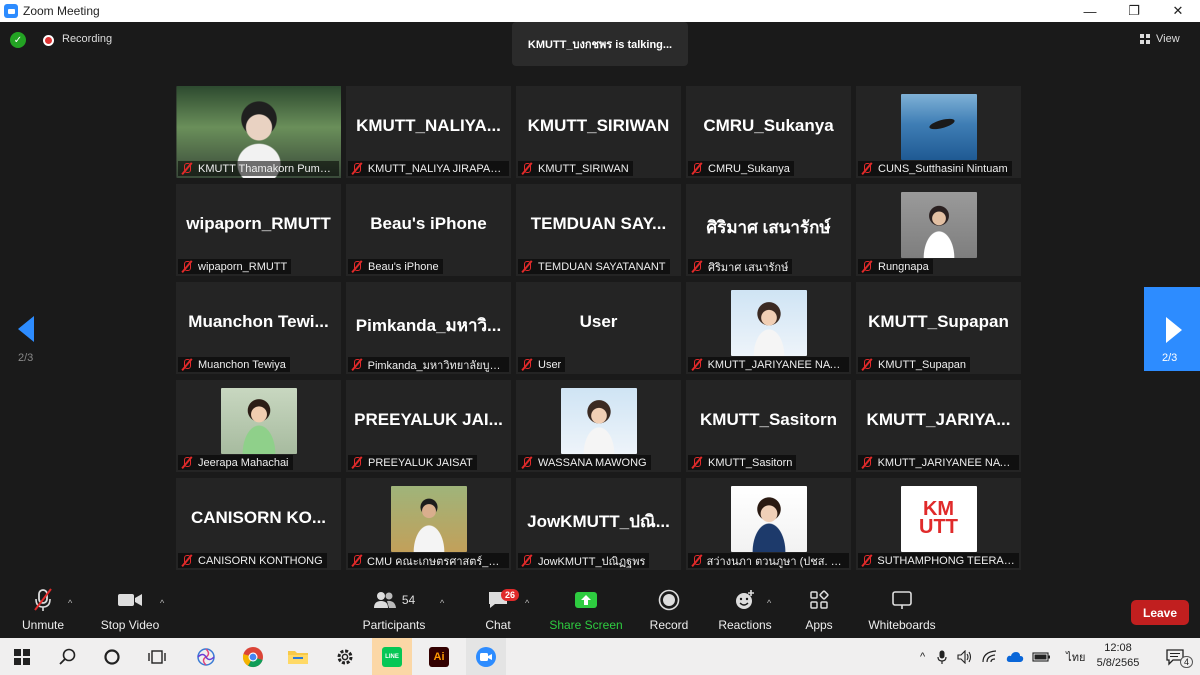  Describe the element at coordinates (243, 462) in the screenshot. I see `participant-name: Jeerapa Mahachai` at that location.